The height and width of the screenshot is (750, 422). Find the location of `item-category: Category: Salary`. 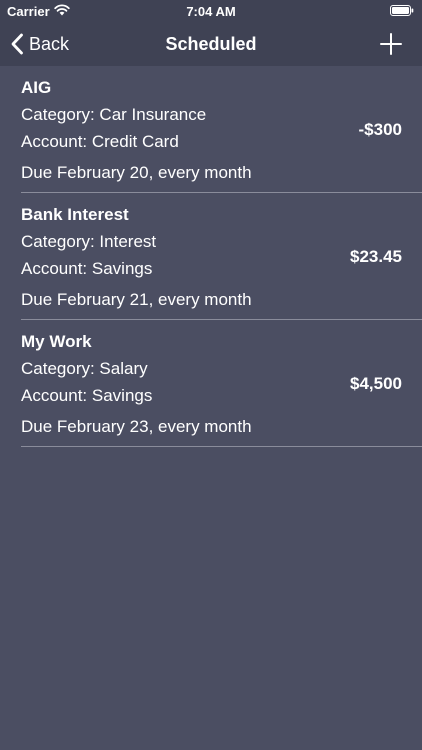

item-category: Category: Salary is located at coordinates (84, 368).